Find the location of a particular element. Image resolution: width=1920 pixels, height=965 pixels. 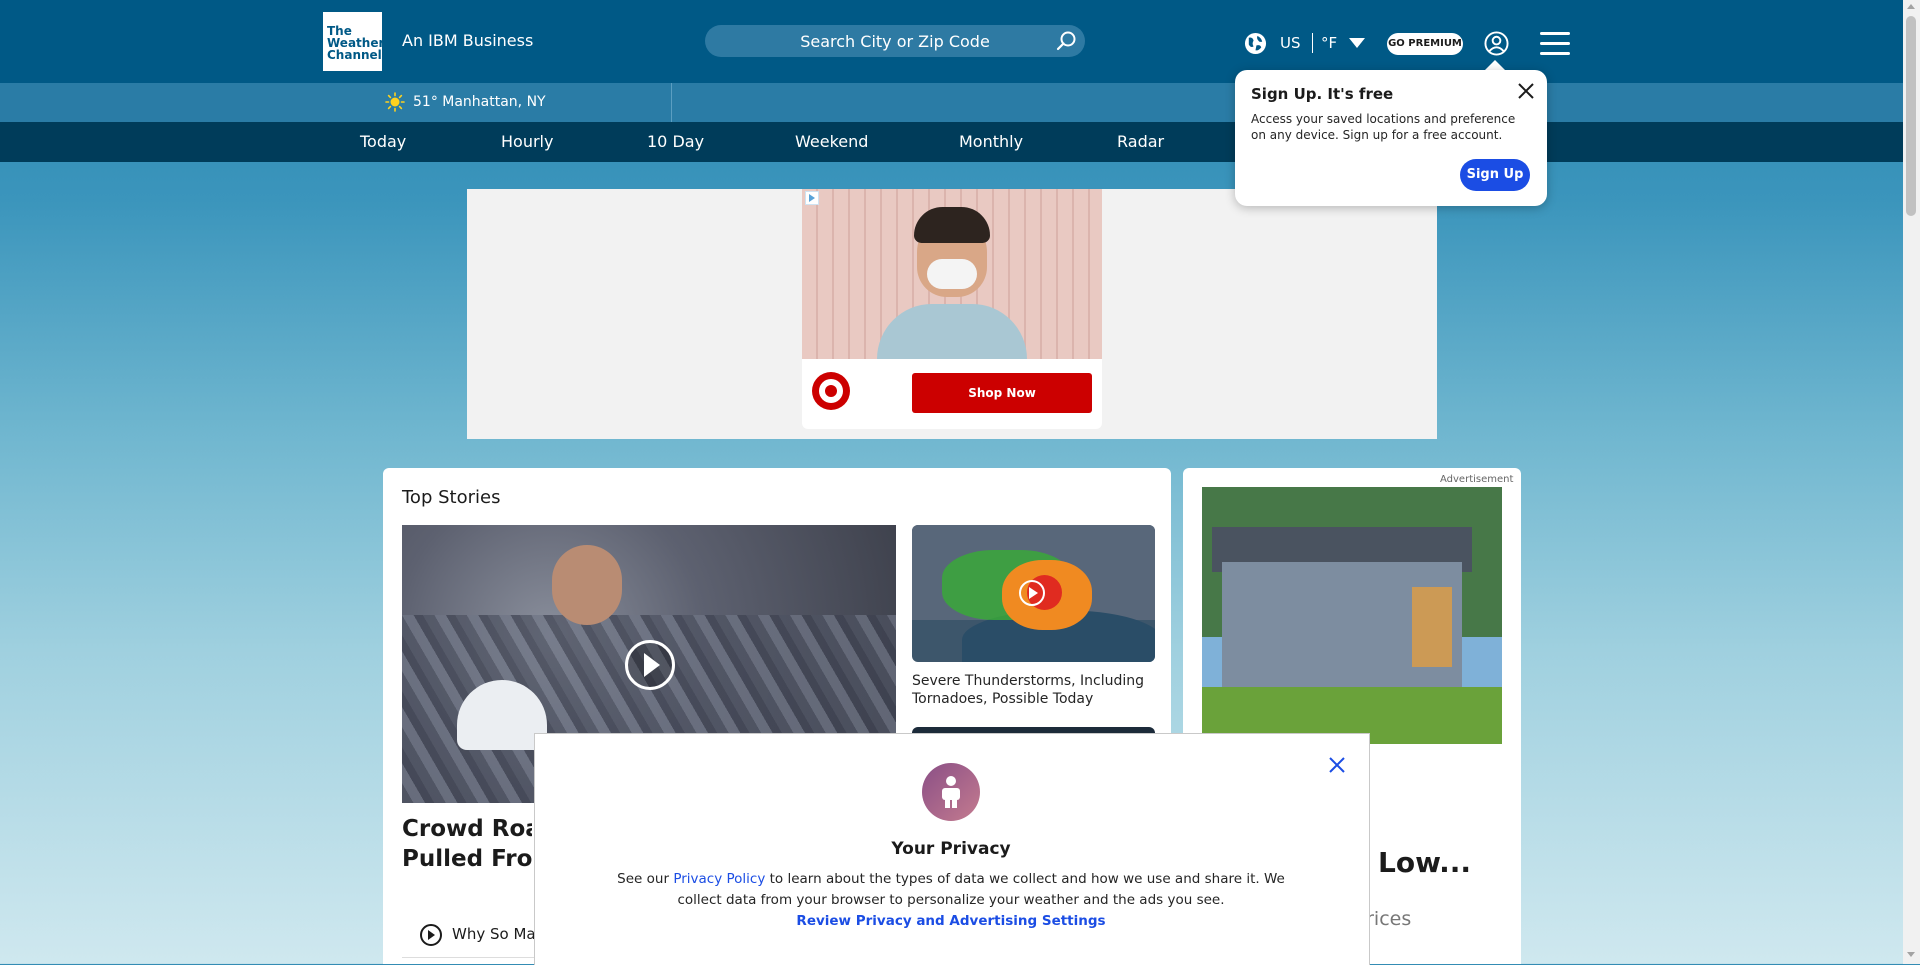

location-bar-divider is located at coordinates (671, 102).